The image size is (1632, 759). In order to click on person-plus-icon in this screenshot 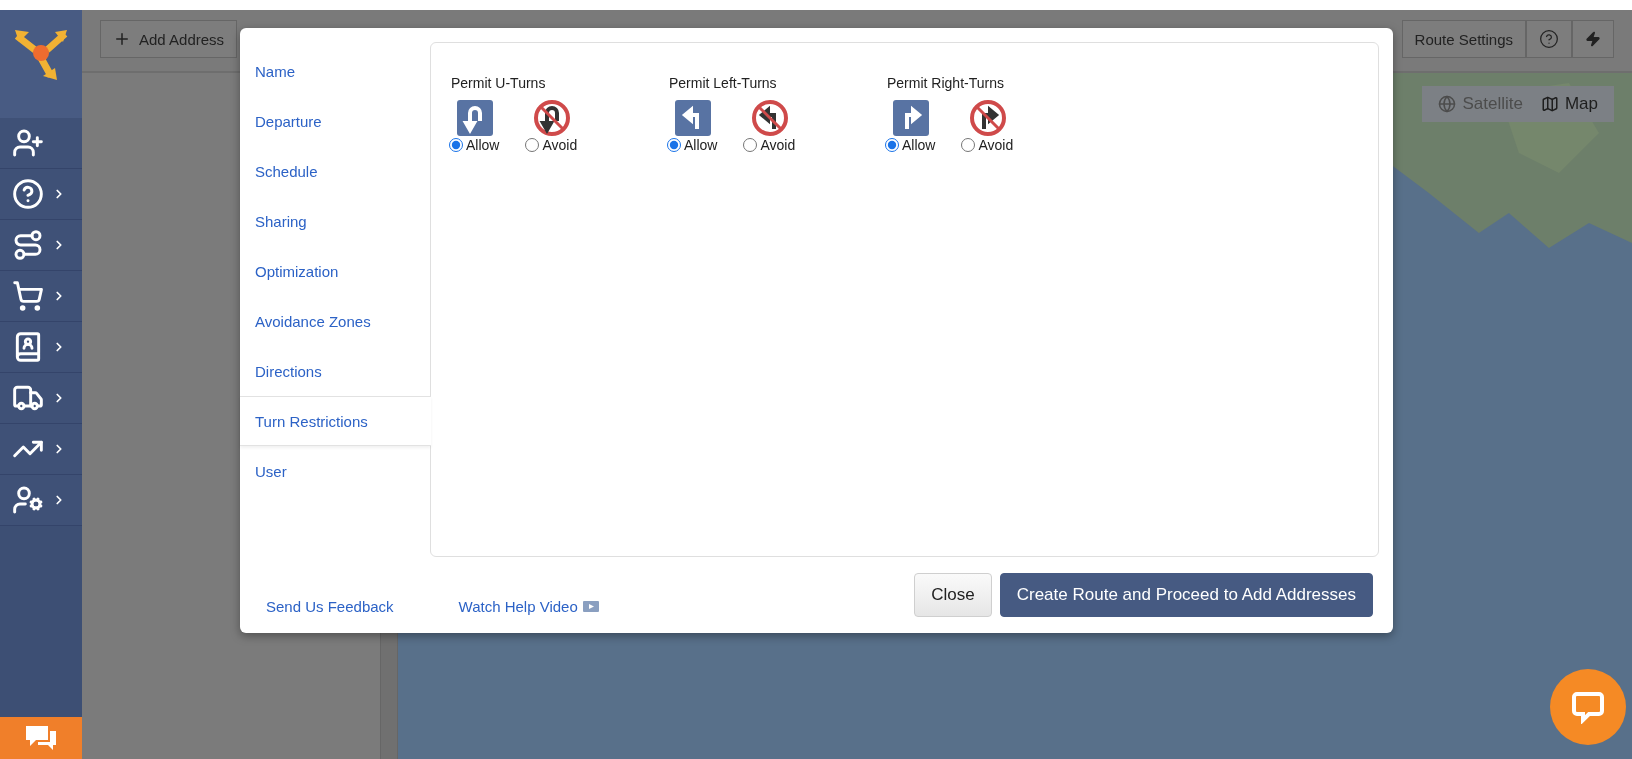, I will do `click(28, 143)`.